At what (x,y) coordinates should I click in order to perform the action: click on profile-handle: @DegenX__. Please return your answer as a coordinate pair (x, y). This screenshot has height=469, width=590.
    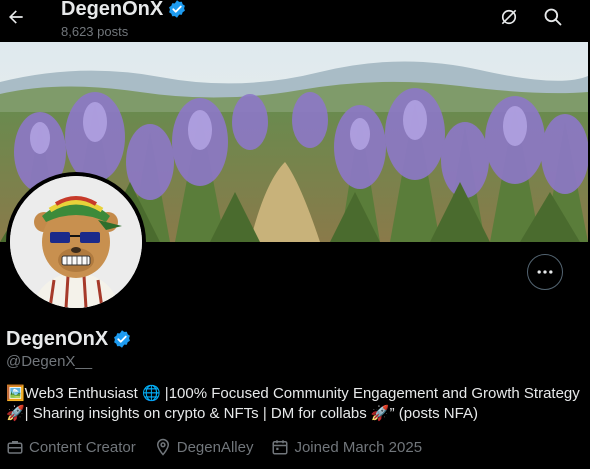
    Looking at the image, I should click on (49, 361).